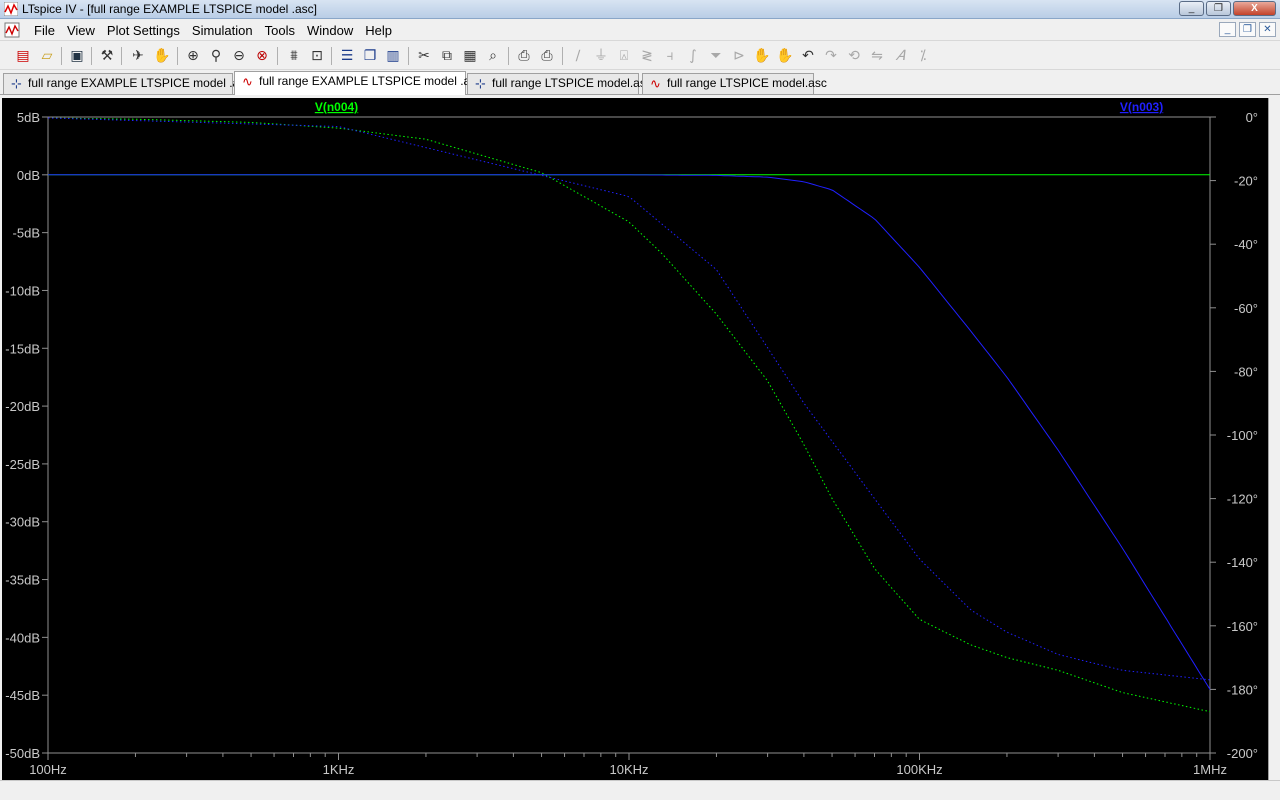  What do you see at coordinates (193, 56) in the screenshot?
I see `zoom-in-icon: ⊕` at bounding box center [193, 56].